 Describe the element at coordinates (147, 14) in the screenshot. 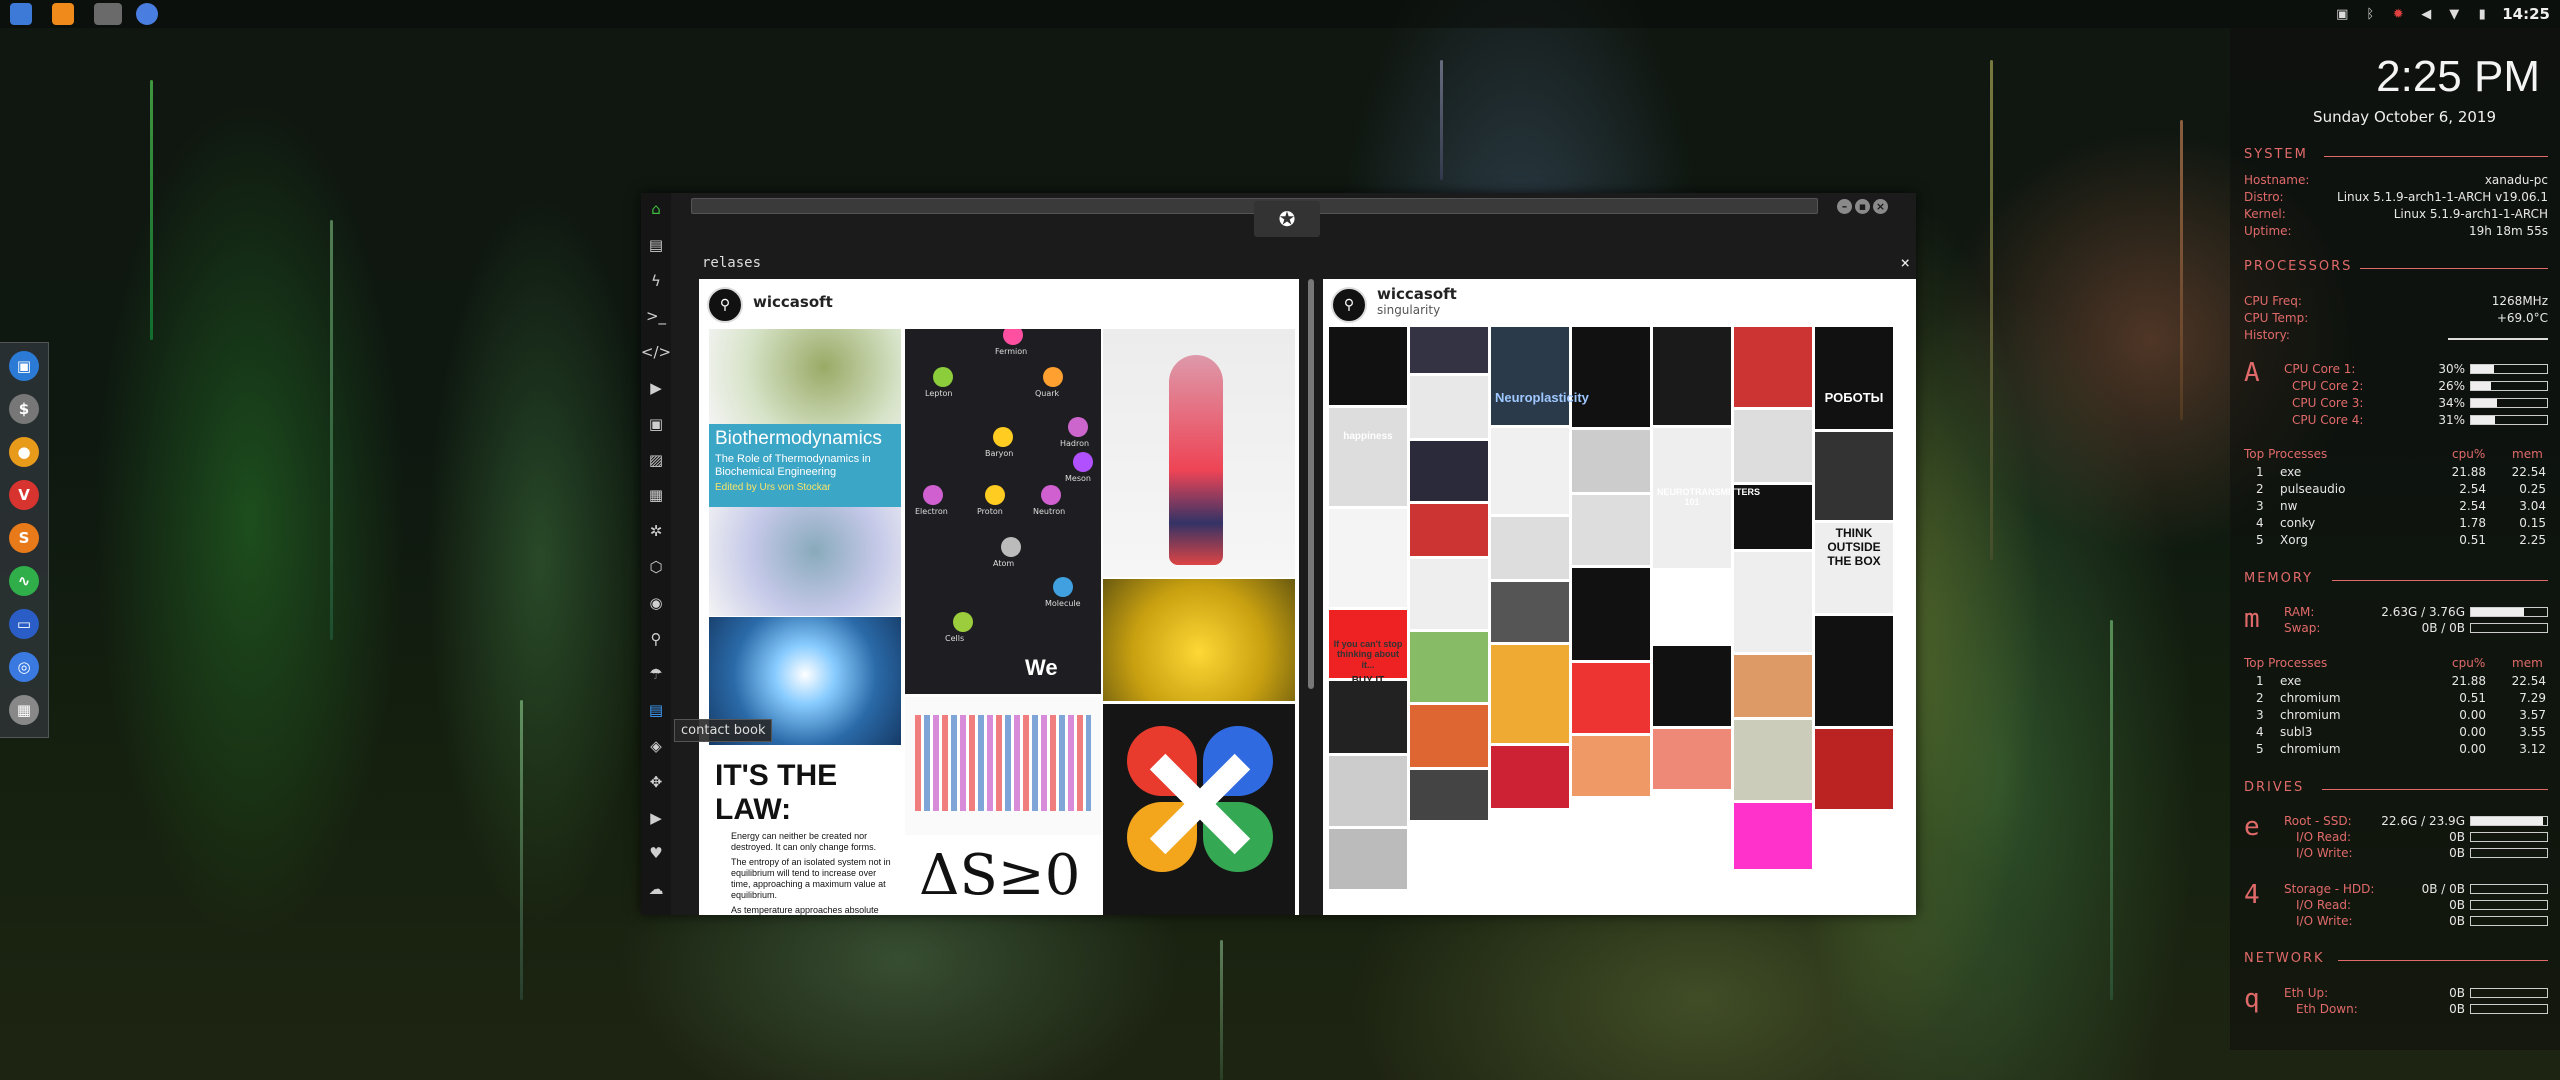

I see `chrome-icon` at that location.